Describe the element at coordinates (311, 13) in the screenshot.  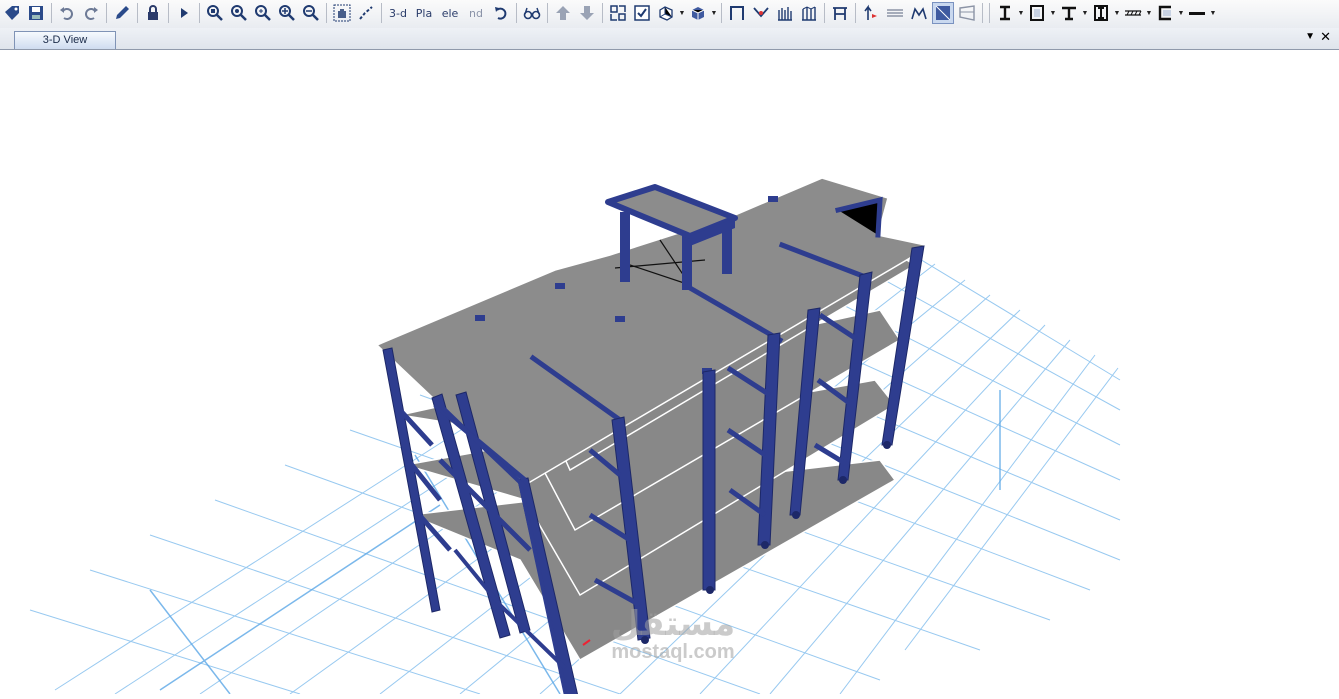
I see `zoom-out-icon` at that location.